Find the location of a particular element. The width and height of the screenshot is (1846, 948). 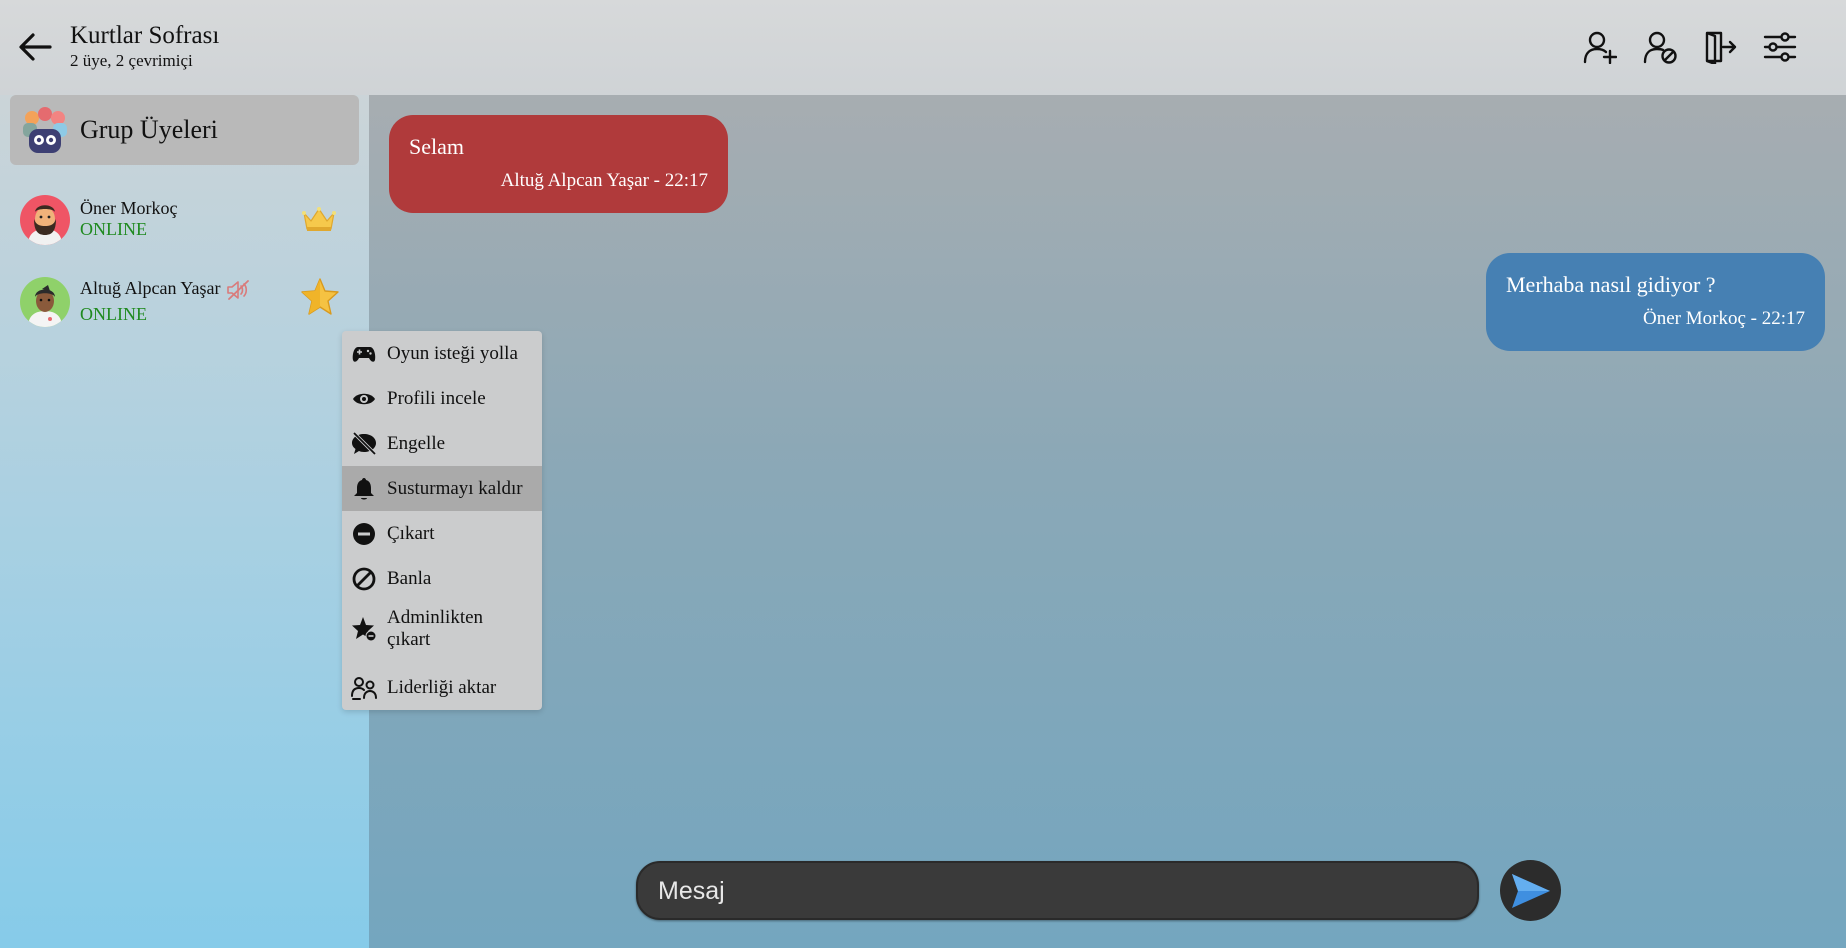

menu-item-transfer-leadership: Liderliği aktar is located at coordinates (442, 687).